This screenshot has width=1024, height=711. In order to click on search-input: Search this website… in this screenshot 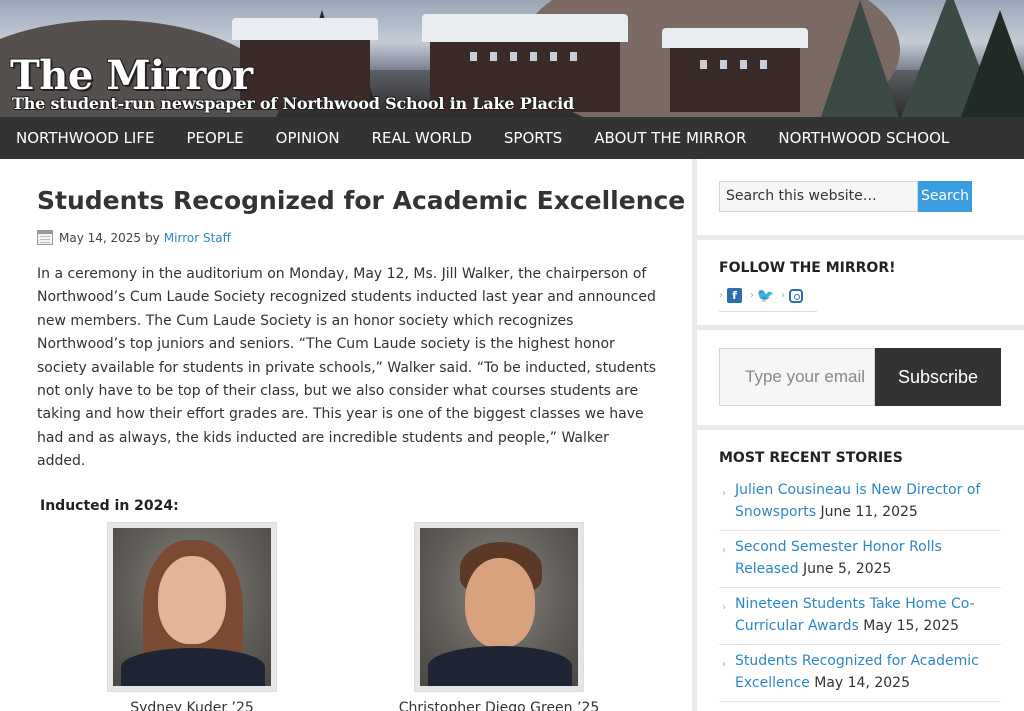, I will do `click(818, 196)`.